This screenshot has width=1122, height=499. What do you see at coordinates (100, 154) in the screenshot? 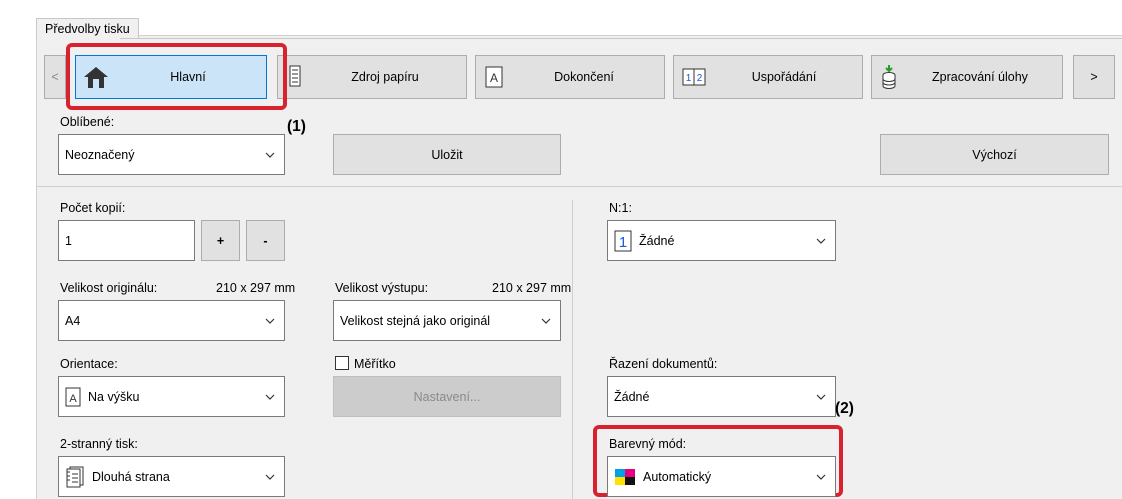
I see `favorites-value: Neoznačený` at bounding box center [100, 154].